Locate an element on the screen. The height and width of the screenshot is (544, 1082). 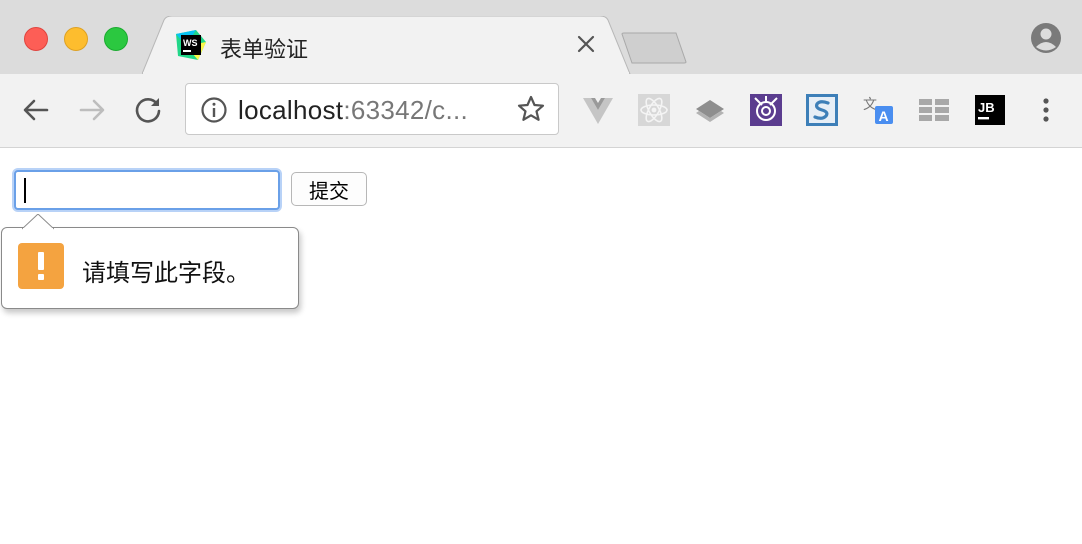
svg-text: WS is located at coordinates (190, 43).